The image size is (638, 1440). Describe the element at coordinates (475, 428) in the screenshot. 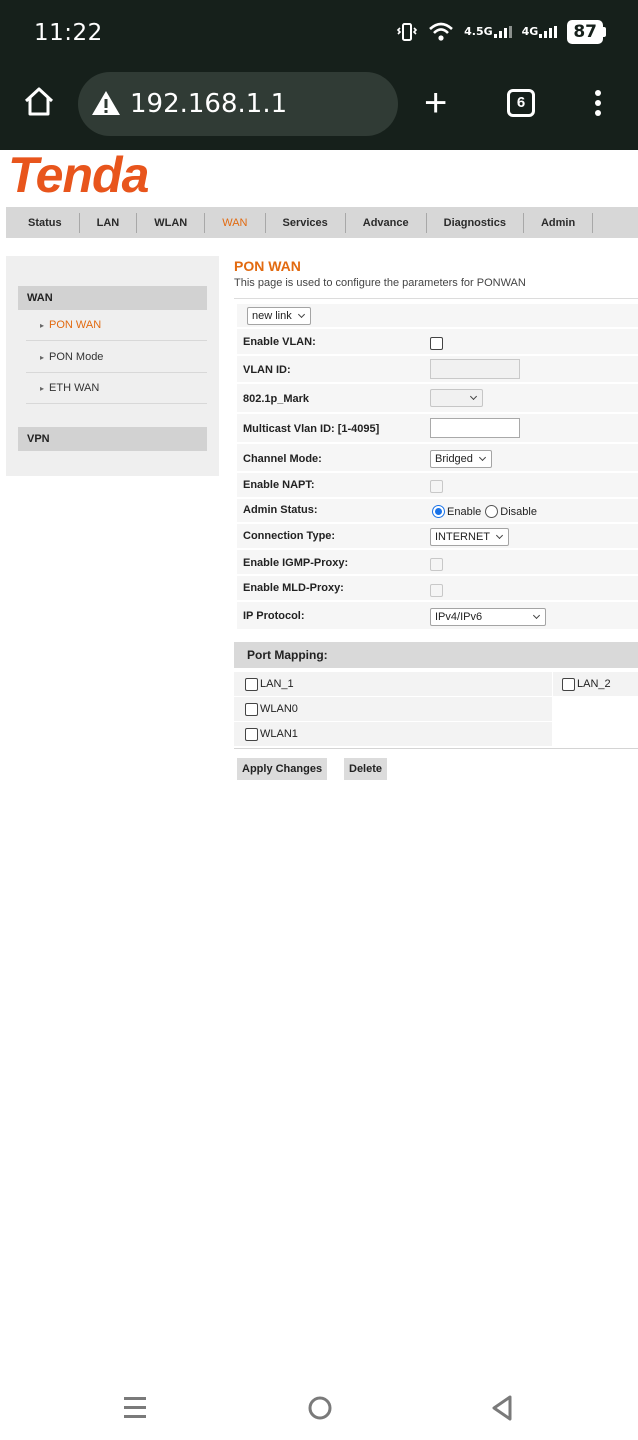

I see `multicast-vlan-input` at that location.